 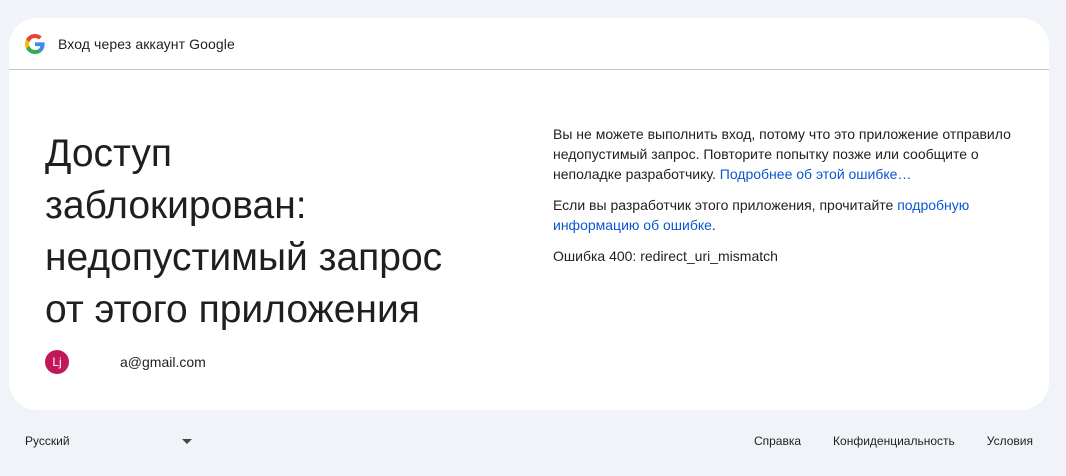 What do you see at coordinates (777, 441) in the screenshot?
I see `footer-link-help: Справка` at bounding box center [777, 441].